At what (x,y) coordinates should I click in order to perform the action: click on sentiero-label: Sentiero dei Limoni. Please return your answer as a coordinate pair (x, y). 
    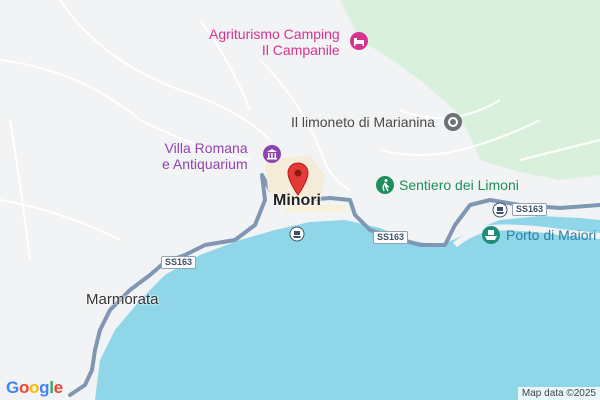
    Looking at the image, I should click on (459, 185).